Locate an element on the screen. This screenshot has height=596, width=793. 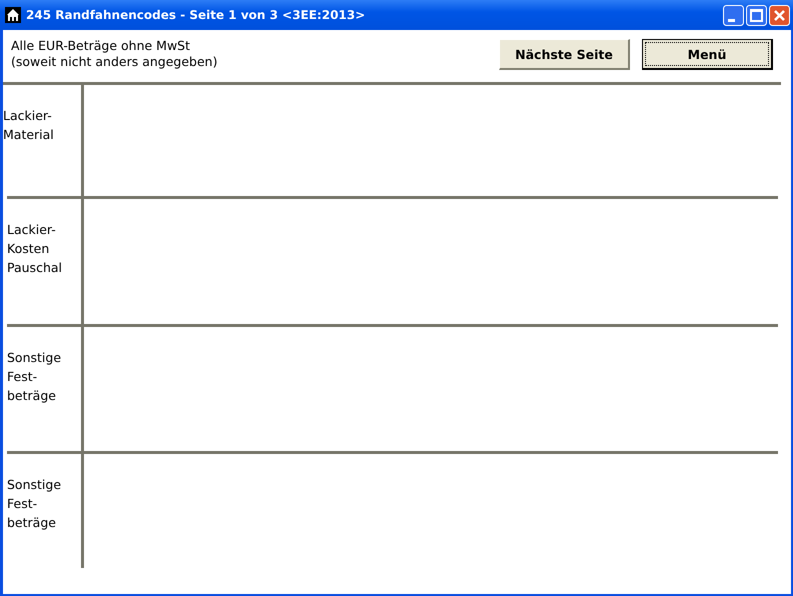
section-label: Lackier- Kosten Pauschal is located at coordinates (34, 248).